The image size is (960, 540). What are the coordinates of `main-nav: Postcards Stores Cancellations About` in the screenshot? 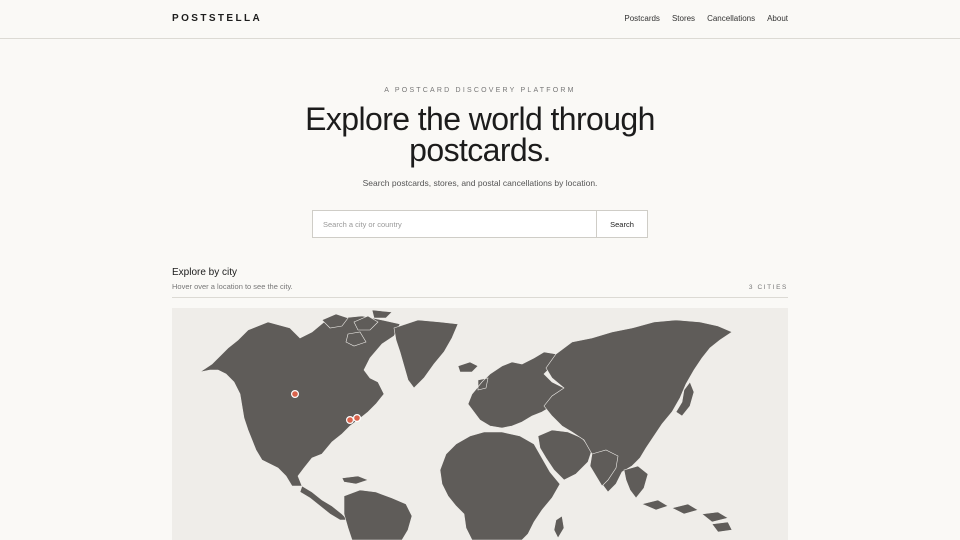 It's located at (706, 18).